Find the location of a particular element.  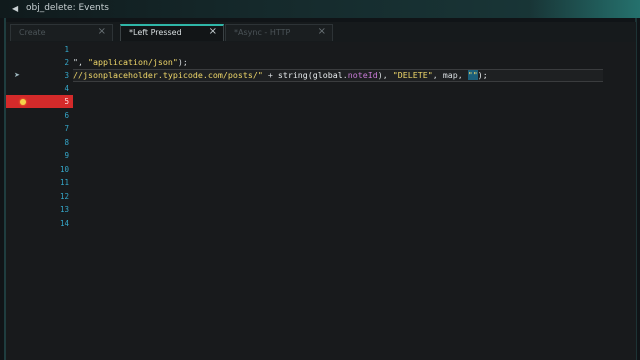

gutter-line-12: 12 is located at coordinates (39, 196).